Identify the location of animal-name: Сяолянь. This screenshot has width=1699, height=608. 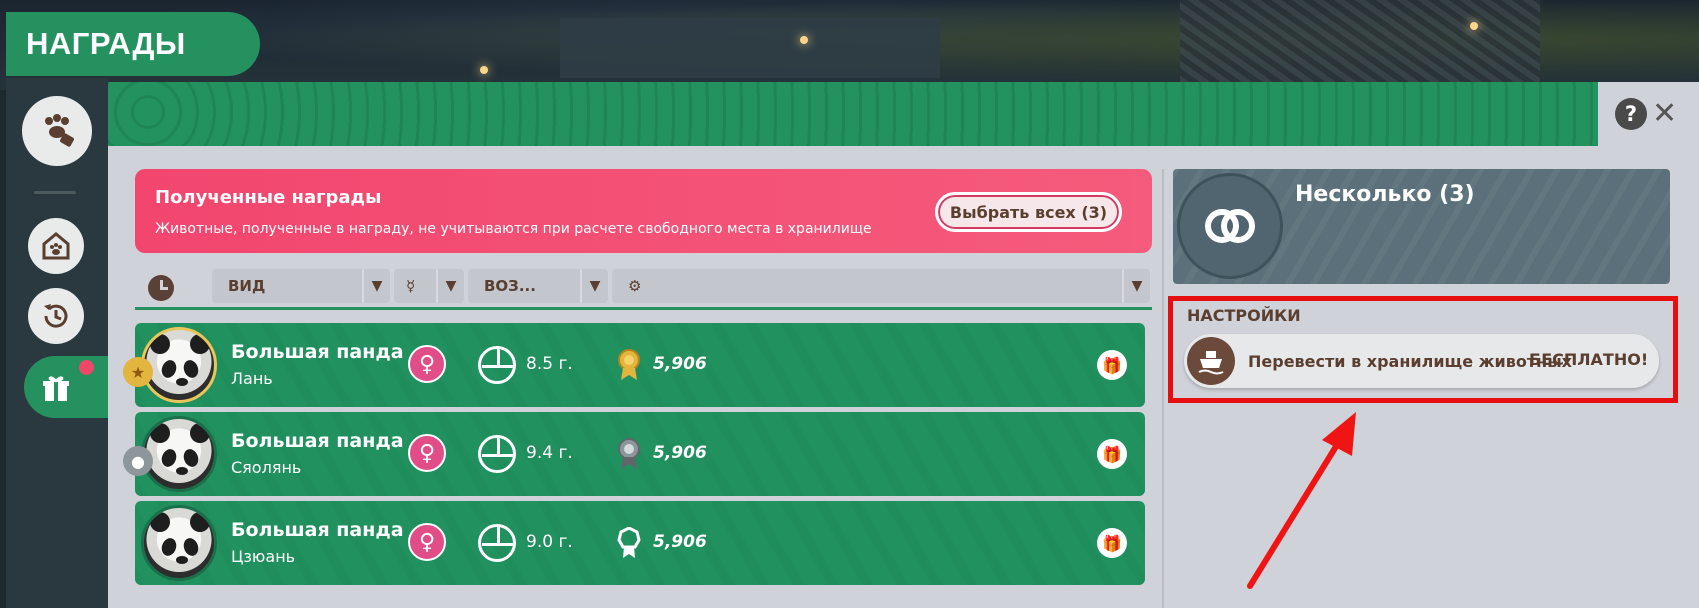
(266, 467).